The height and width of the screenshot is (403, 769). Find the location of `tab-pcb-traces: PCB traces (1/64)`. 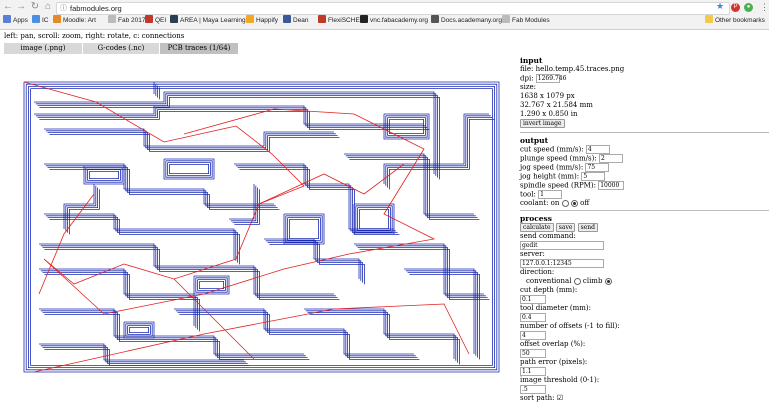

tab-pcb-traces: PCB traces (1/64) is located at coordinates (199, 48).